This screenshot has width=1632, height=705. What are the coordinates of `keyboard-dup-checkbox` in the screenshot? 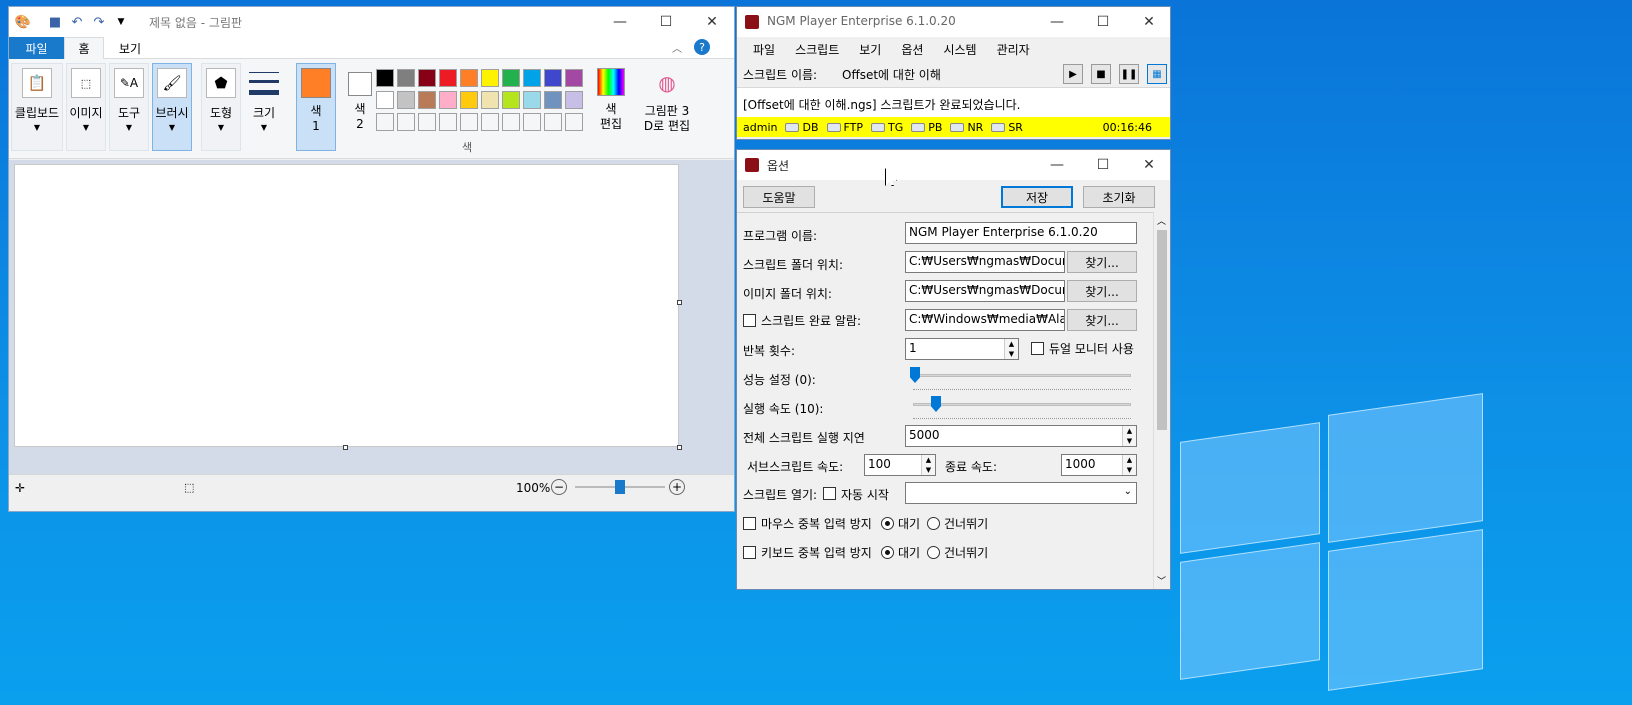 It's located at (749, 552).